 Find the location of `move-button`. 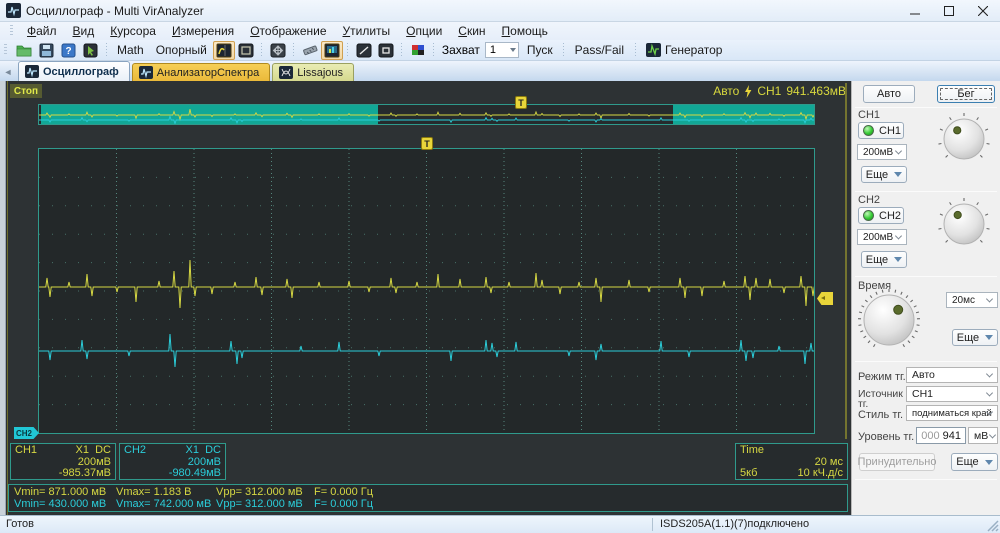

move-button is located at coordinates (278, 50).